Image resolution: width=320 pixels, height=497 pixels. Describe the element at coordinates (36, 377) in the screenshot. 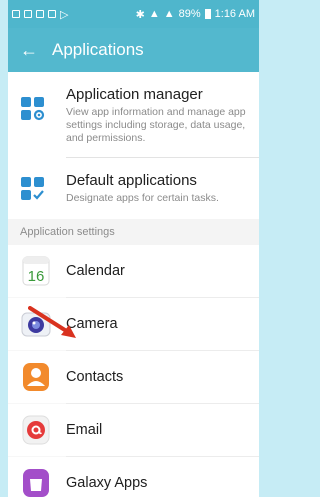

I see `contacts-icon` at that location.